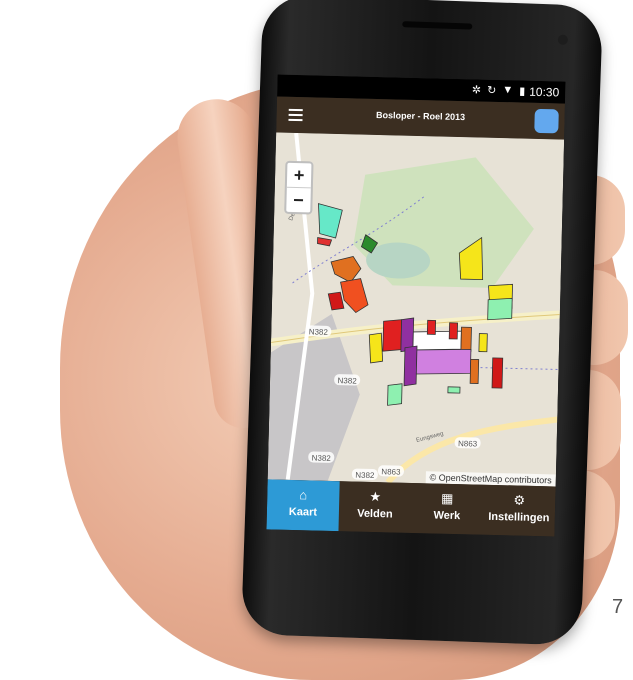 This screenshot has width=633, height=680. What do you see at coordinates (303, 512) in the screenshot?
I see `tab-label: Kaart` at bounding box center [303, 512].